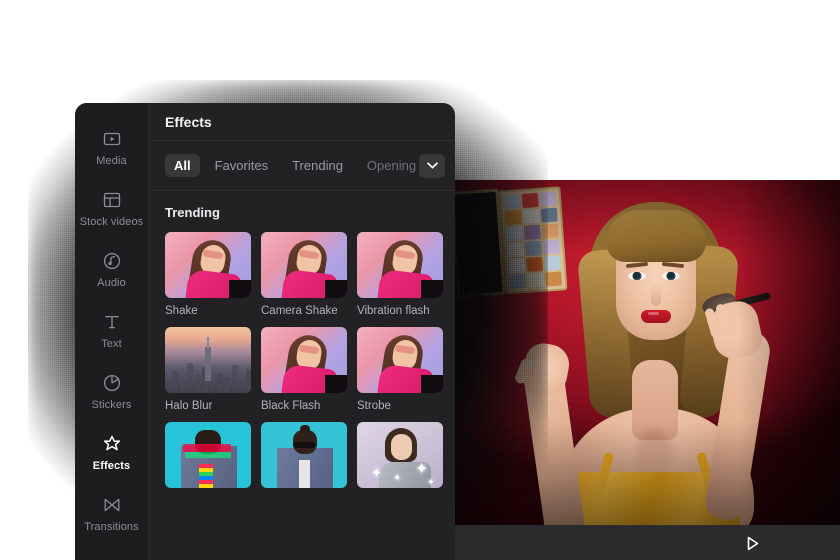 The image size is (840, 560). I want to click on sidebar-item-transitions: Transitions, so click(111, 513).